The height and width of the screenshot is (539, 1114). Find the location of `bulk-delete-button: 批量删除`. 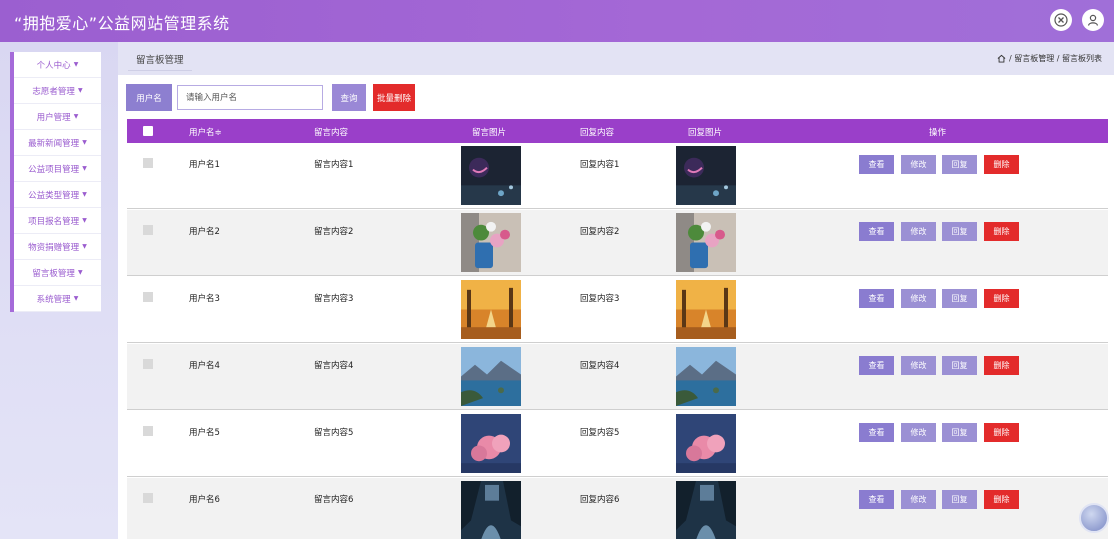

bulk-delete-button: 批量删除 is located at coordinates (394, 97).